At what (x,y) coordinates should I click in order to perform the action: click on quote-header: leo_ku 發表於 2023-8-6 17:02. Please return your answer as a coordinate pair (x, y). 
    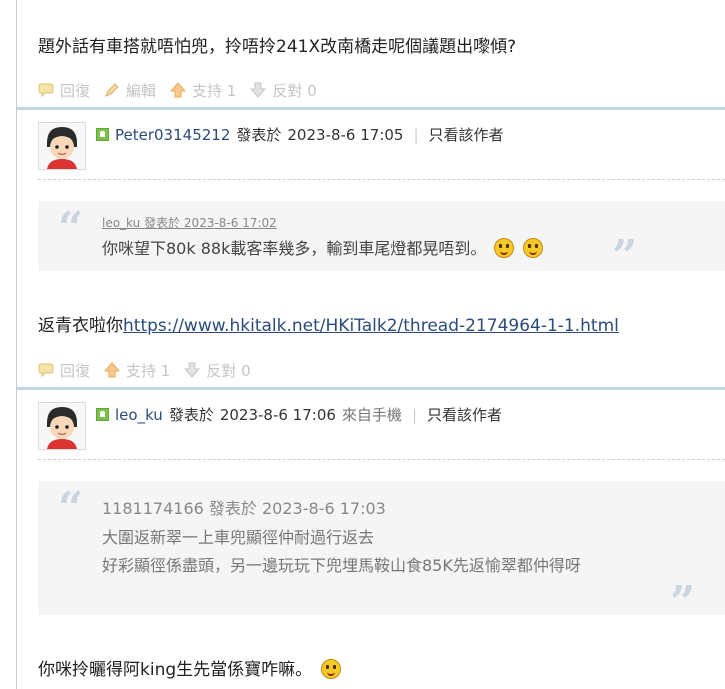
    Looking at the image, I should click on (189, 222).